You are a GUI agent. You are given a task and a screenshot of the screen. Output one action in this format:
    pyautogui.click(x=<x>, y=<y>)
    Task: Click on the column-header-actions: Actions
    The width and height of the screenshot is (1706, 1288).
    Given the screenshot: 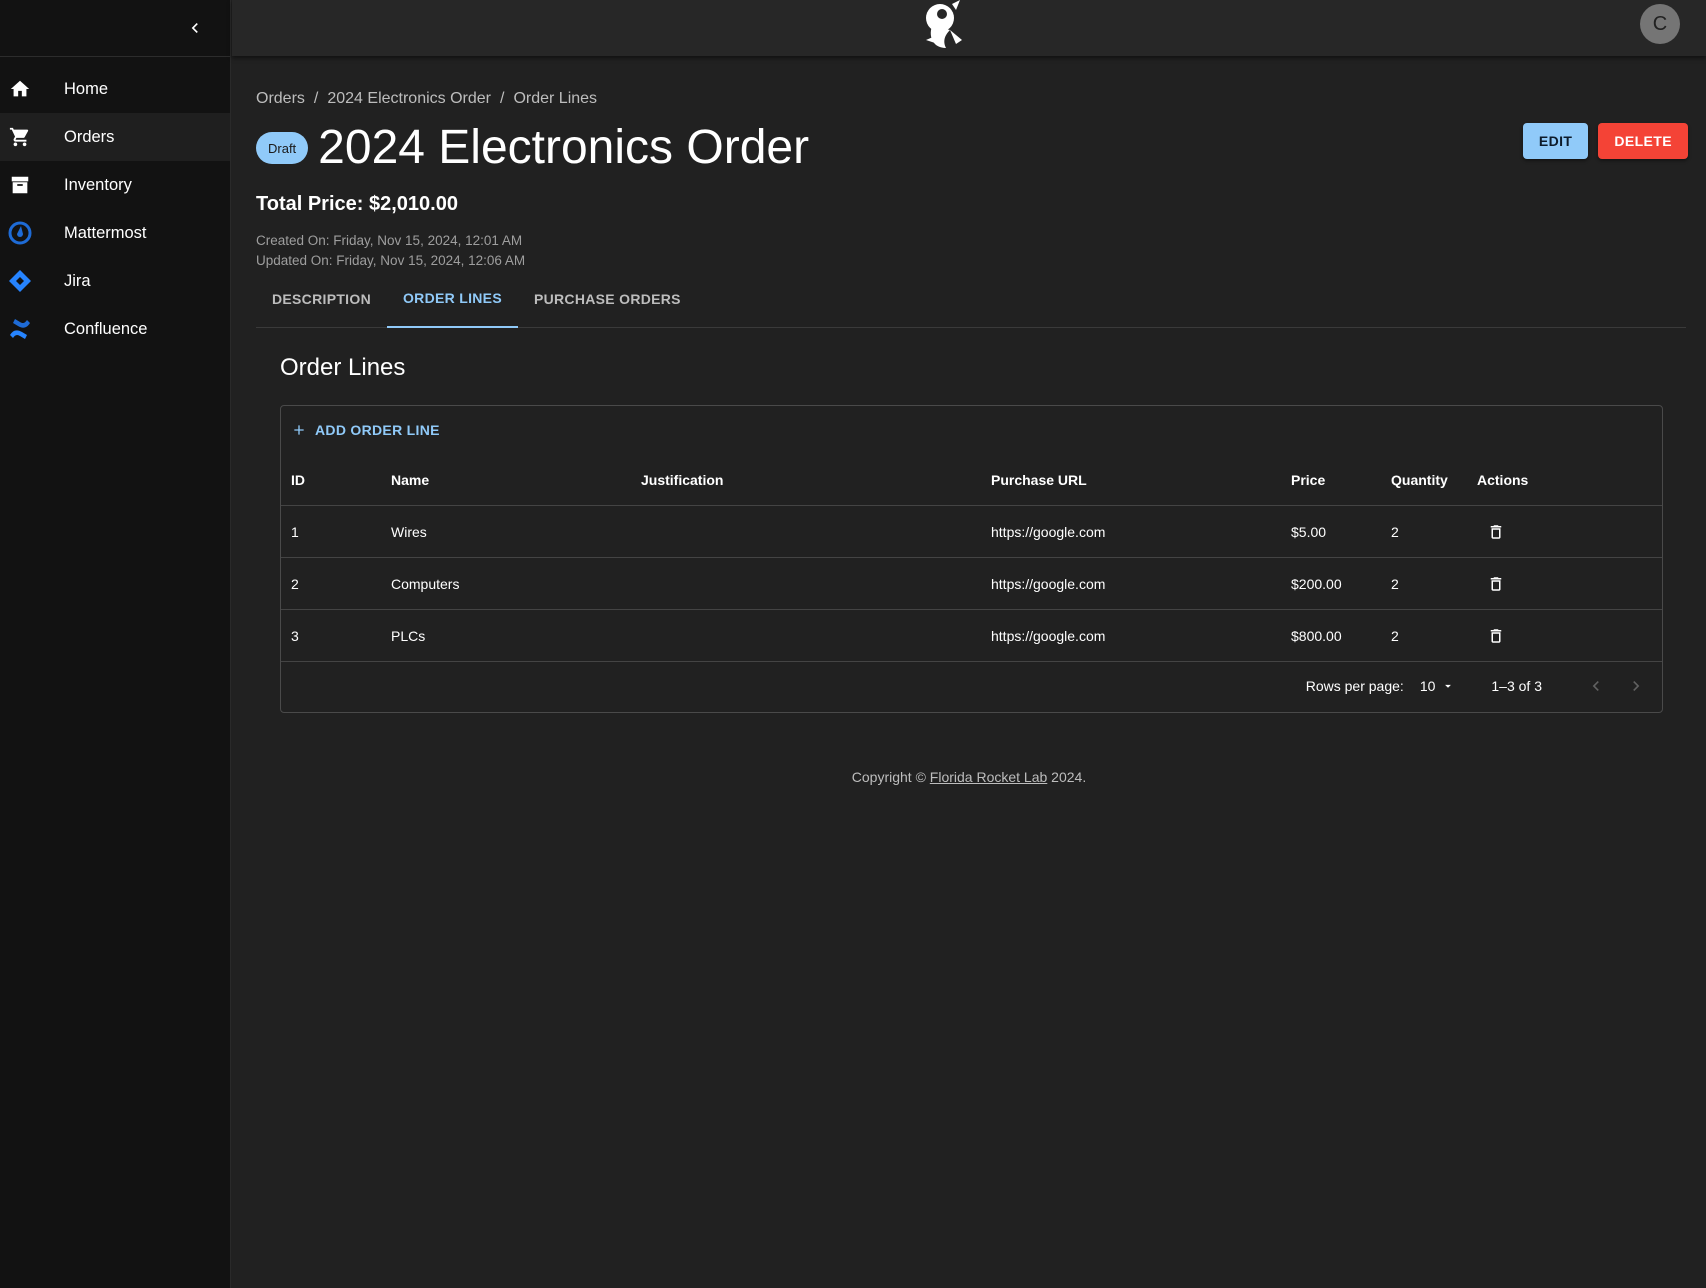 What is the action you would take?
    pyautogui.click(x=1503, y=479)
    